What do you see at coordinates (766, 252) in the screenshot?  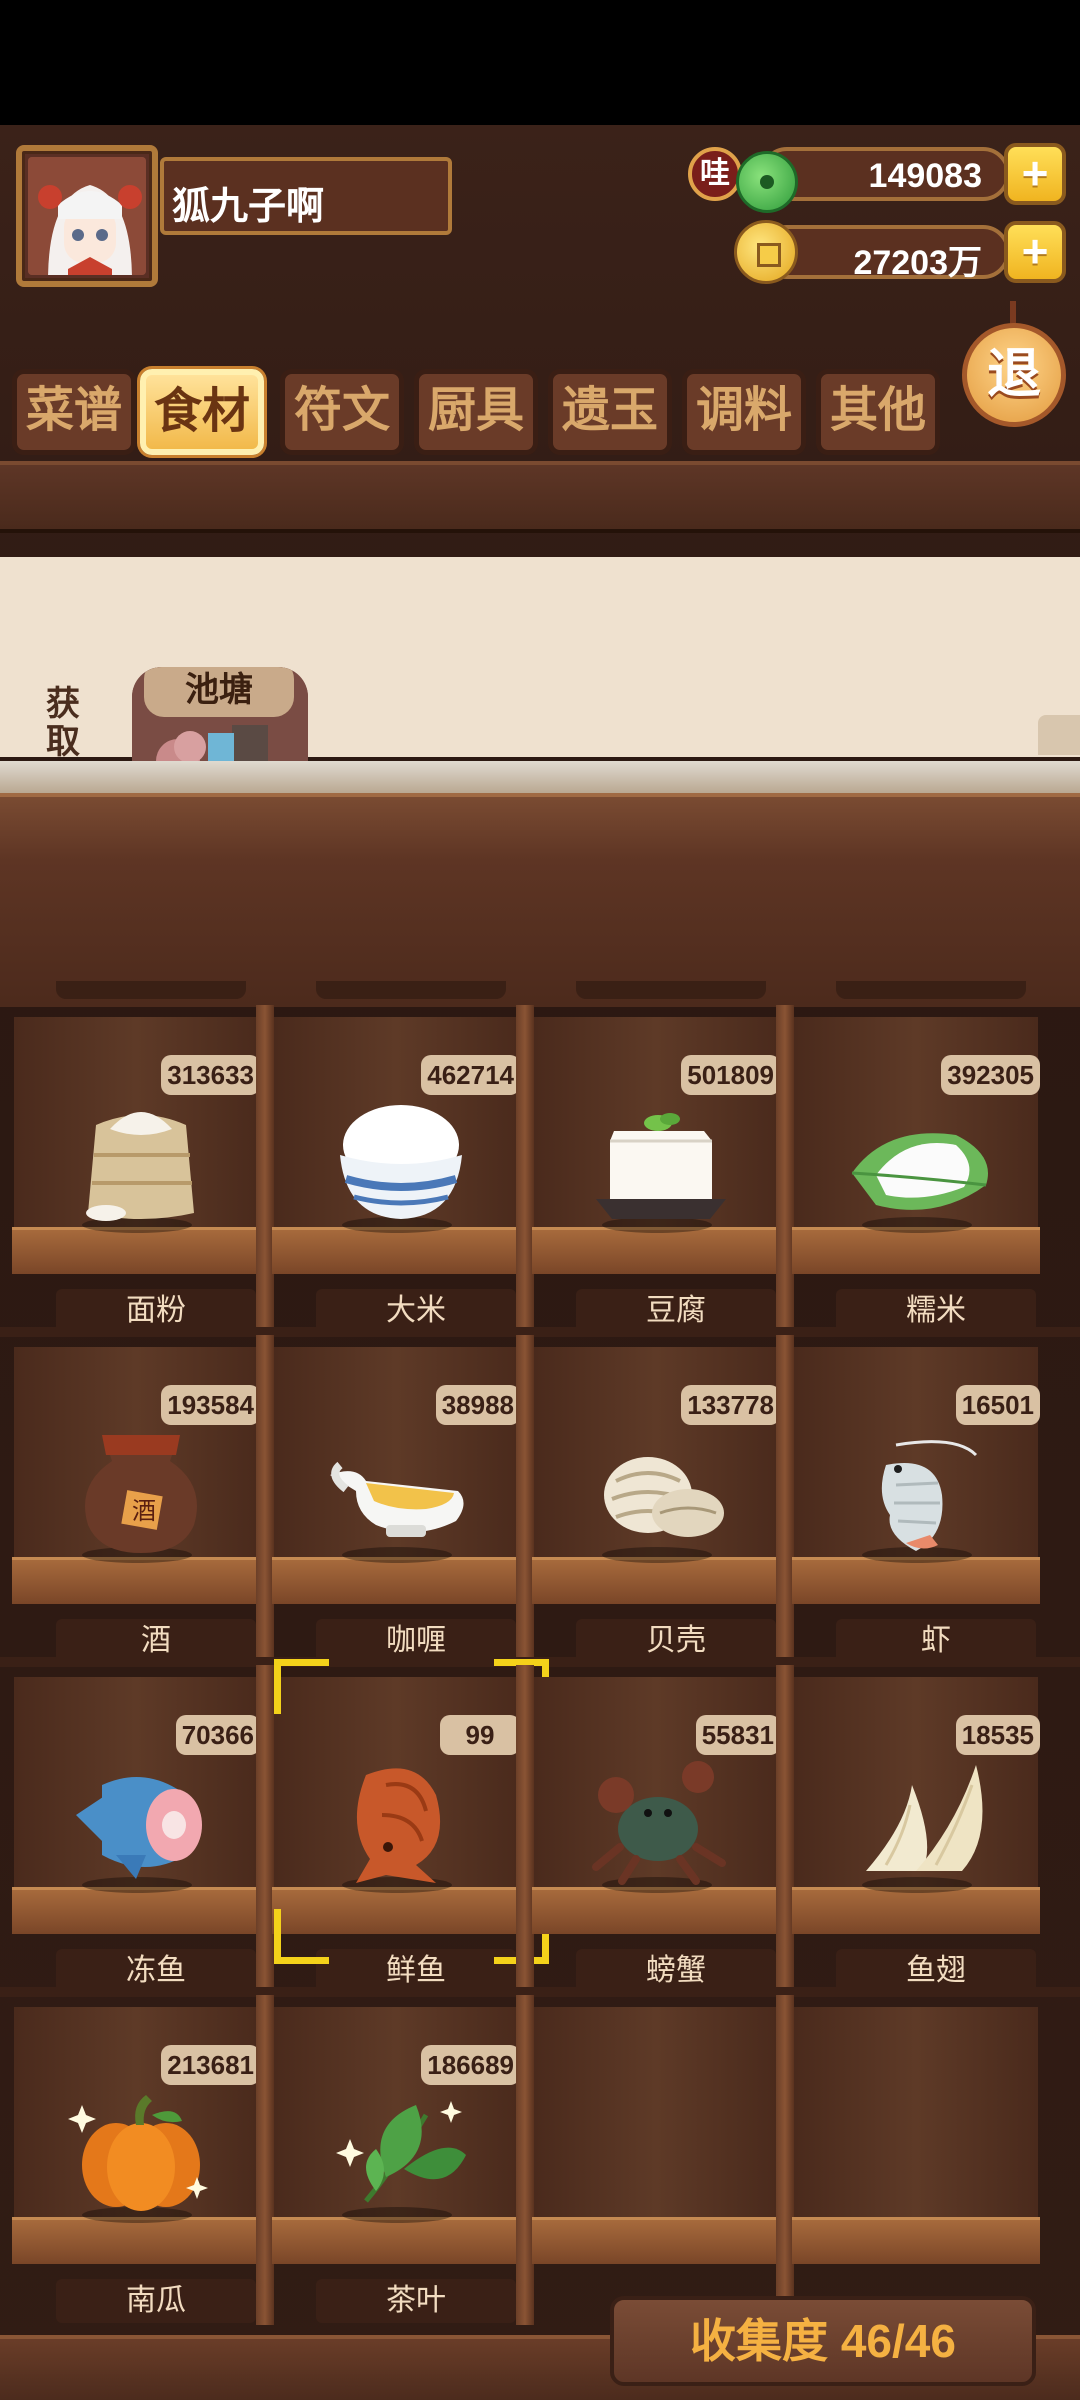 I see `gold-coin-icon` at bounding box center [766, 252].